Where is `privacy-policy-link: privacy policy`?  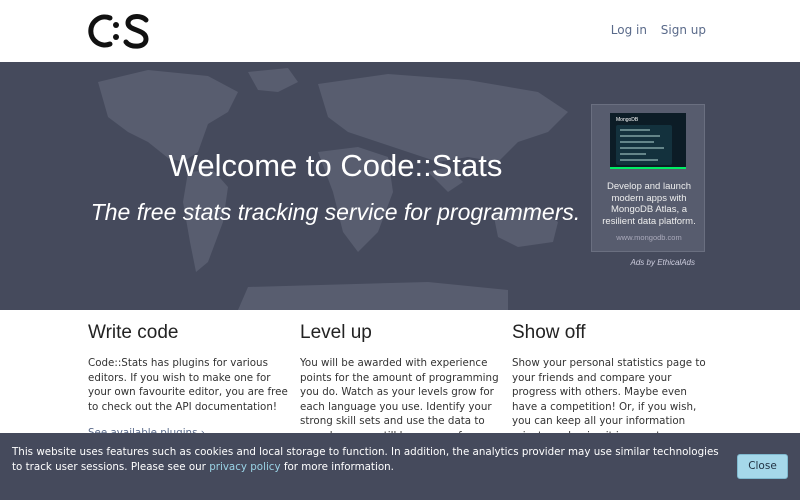 privacy-policy-link: privacy policy is located at coordinates (244, 467).